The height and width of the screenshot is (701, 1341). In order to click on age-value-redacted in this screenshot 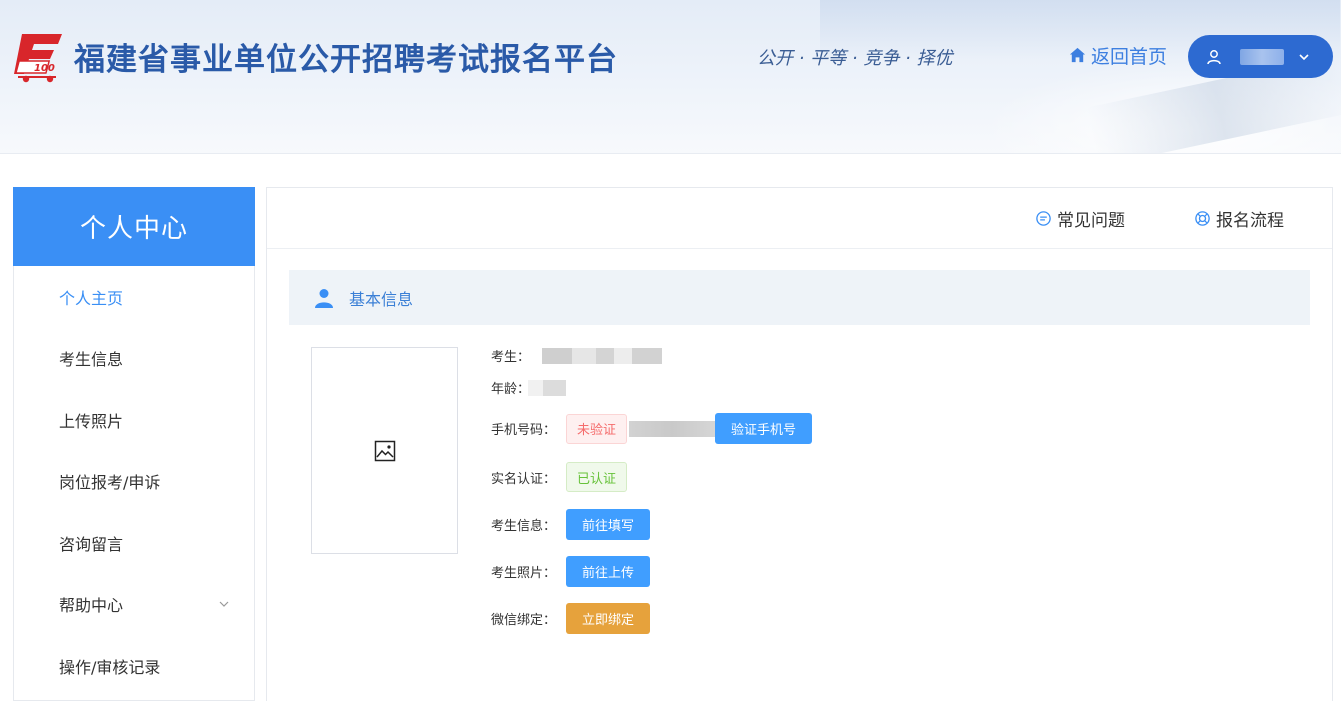, I will do `click(547, 387)`.